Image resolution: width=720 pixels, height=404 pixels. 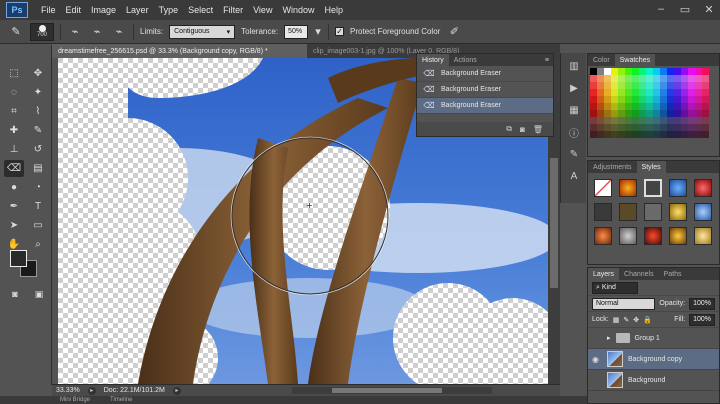 I want to click on tab-paths: Paths, so click(x=673, y=274).